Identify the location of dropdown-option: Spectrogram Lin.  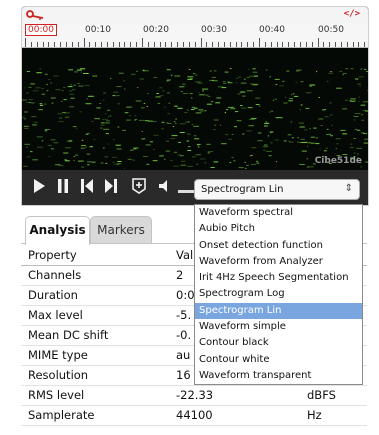
(278, 311).